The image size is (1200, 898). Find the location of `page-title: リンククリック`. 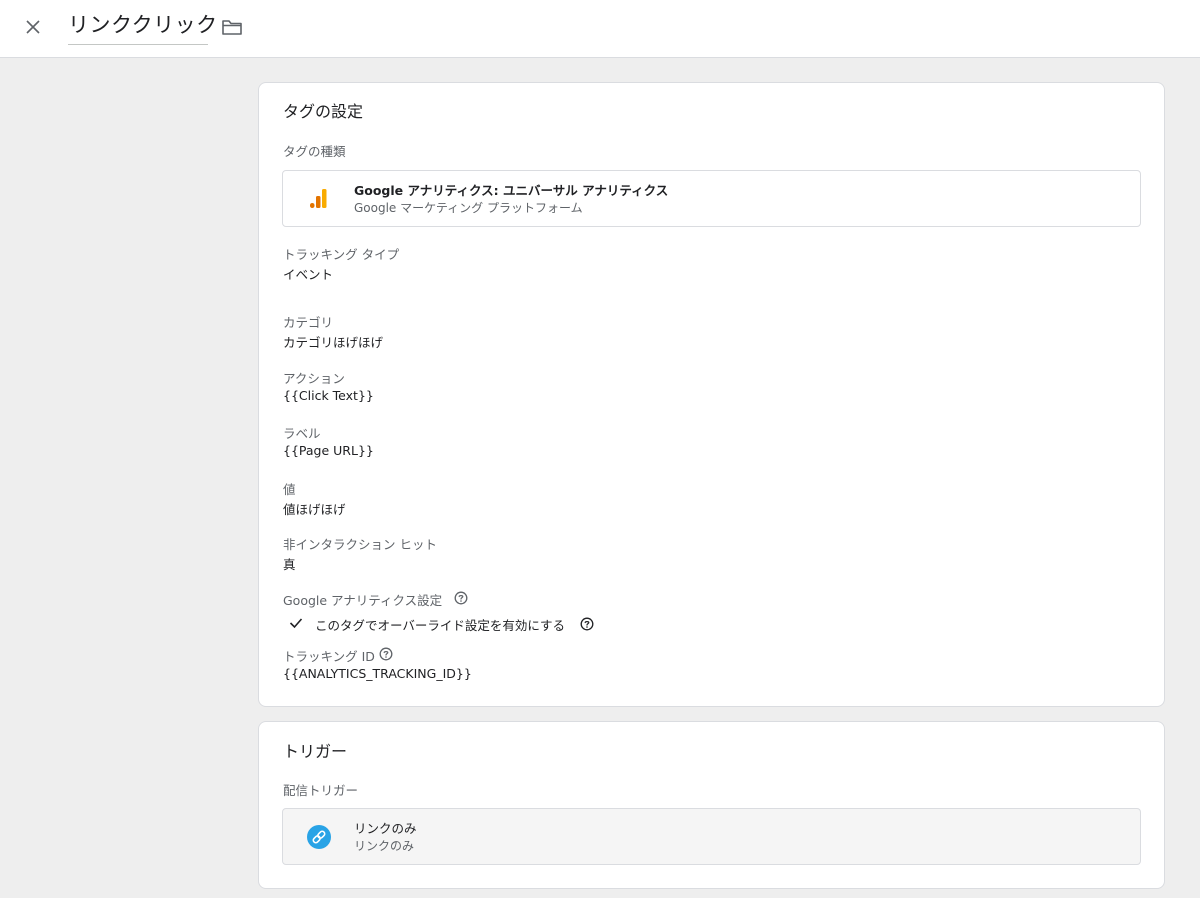

page-title: リンククリック is located at coordinates (143, 25).